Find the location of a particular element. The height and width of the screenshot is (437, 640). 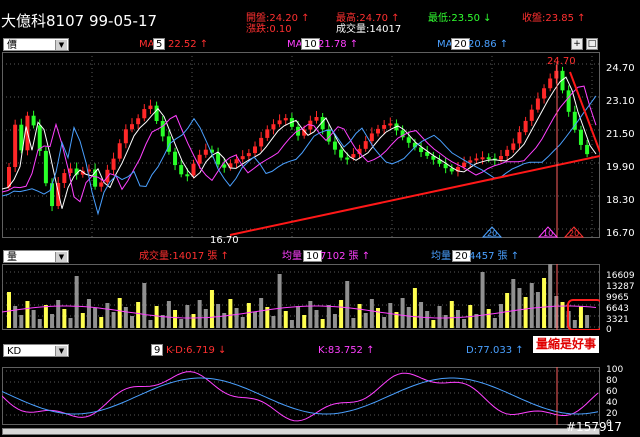

horizontal-scrollbar is located at coordinates (301, 431).